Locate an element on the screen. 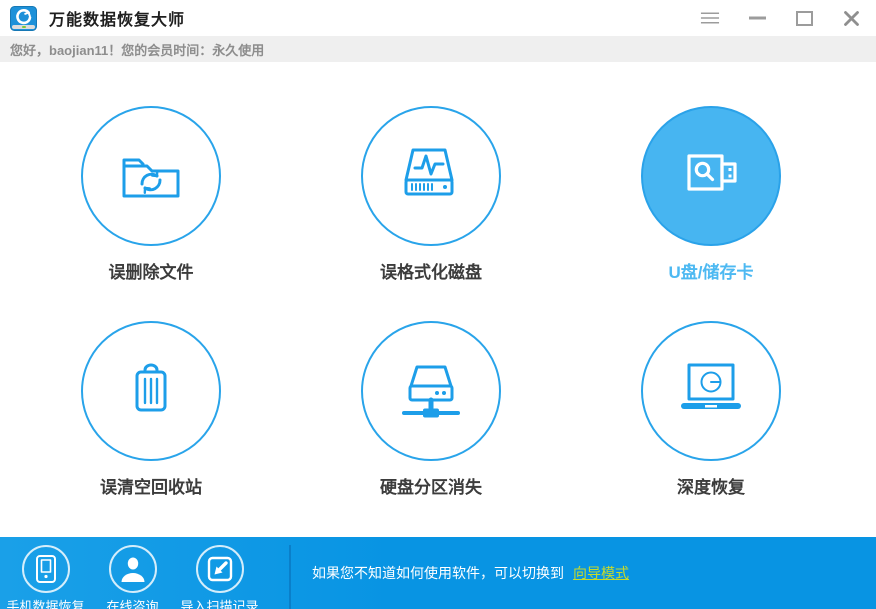  app-logo-icon is located at coordinates (23, 18).